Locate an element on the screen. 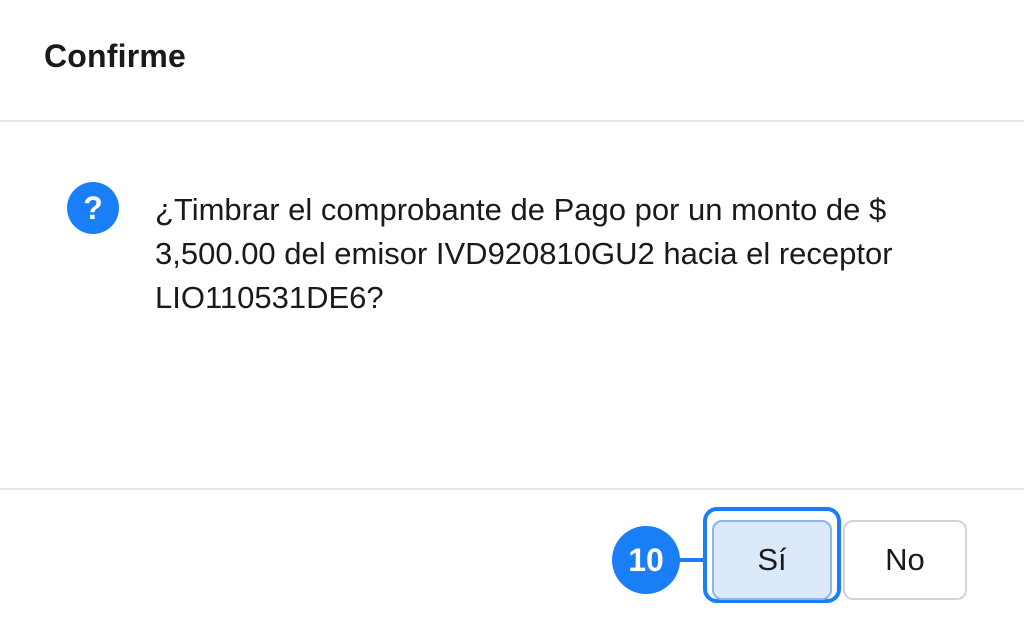  dialog-title: Confirme is located at coordinates (115, 56).